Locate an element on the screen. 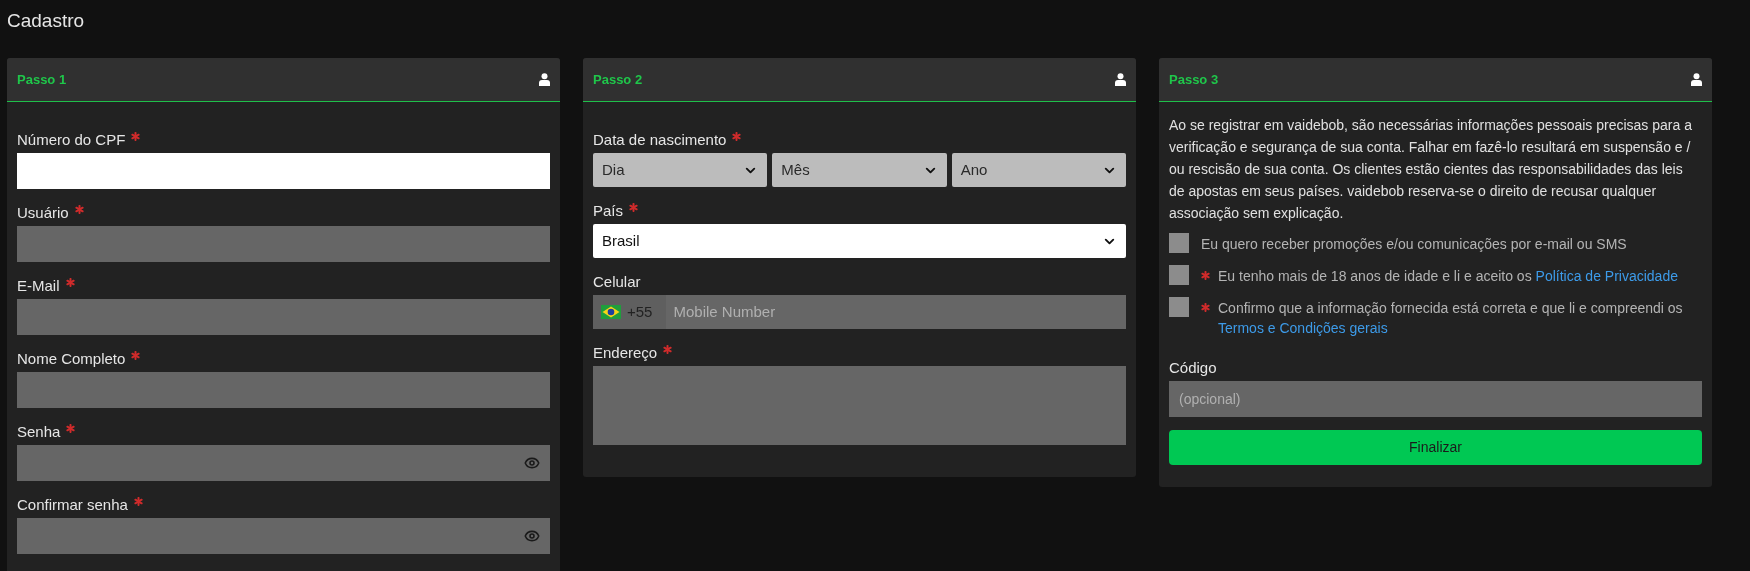  field-label: Endereço is located at coordinates (625, 353).